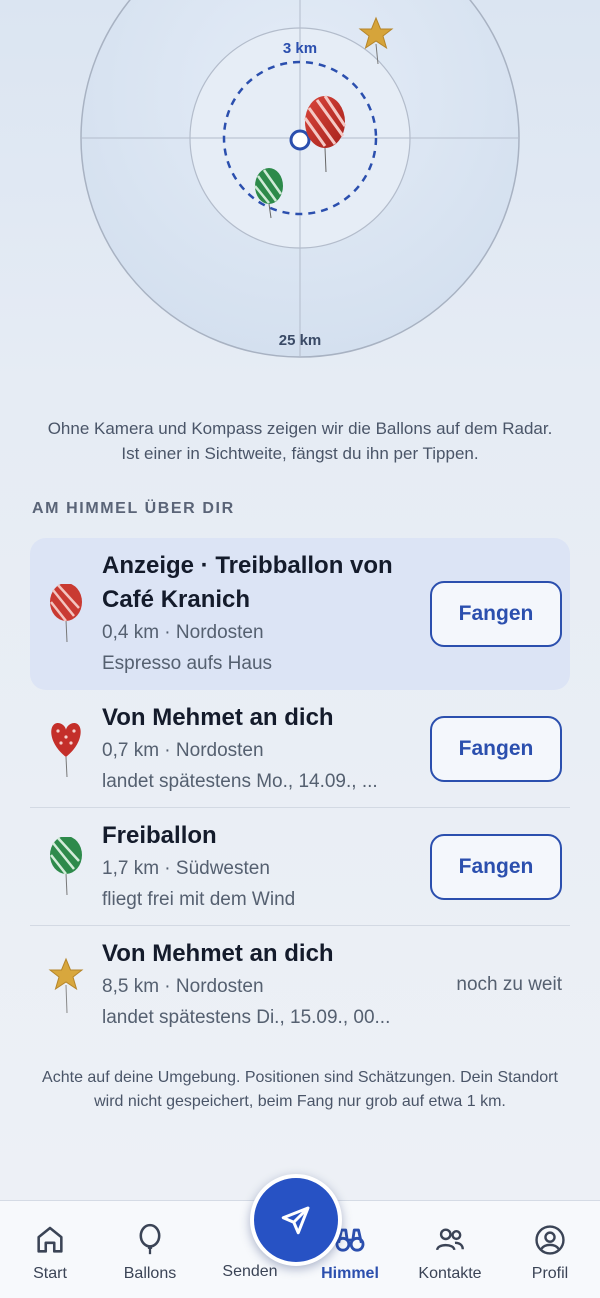  I want to click on balloon-title: Freiballon, so click(159, 835).